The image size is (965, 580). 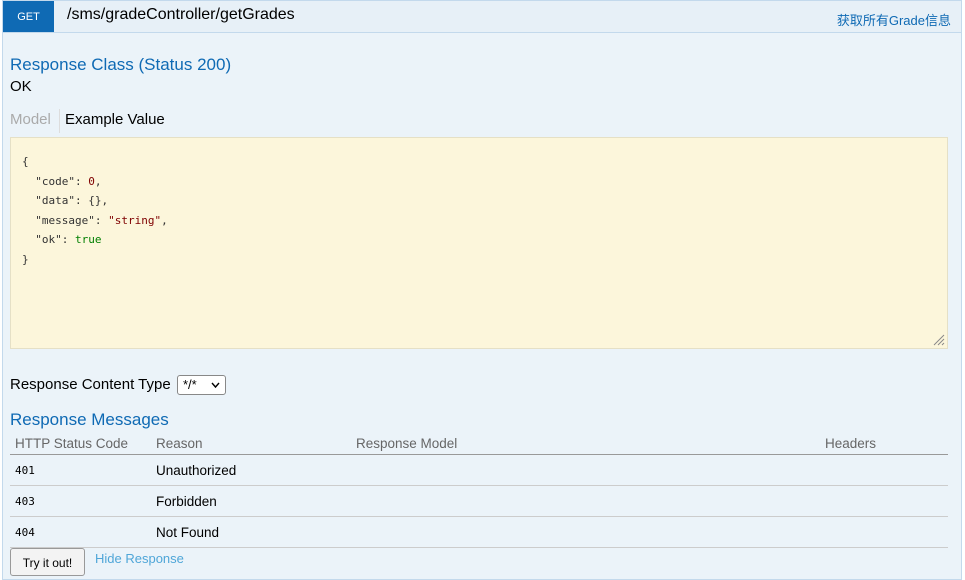 What do you see at coordinates (201, 385) in the screenshot?
I see `response-content-type-select: */*` at bounding box center [201, 385].